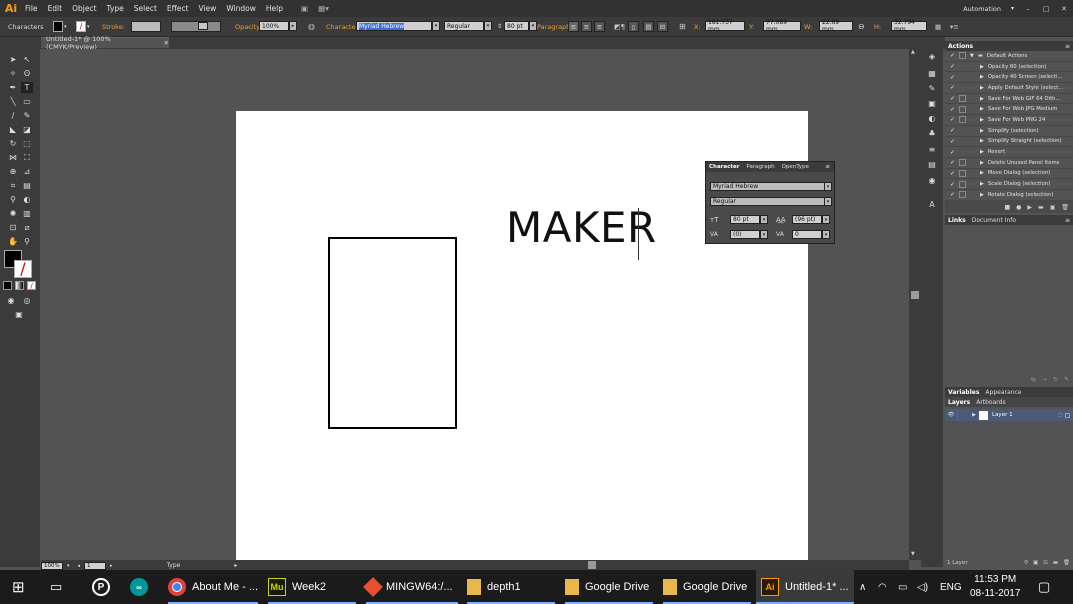 This screenshot has height=604, width=1073. I want to click on transform-icon: ⊟, so click(662, 26).